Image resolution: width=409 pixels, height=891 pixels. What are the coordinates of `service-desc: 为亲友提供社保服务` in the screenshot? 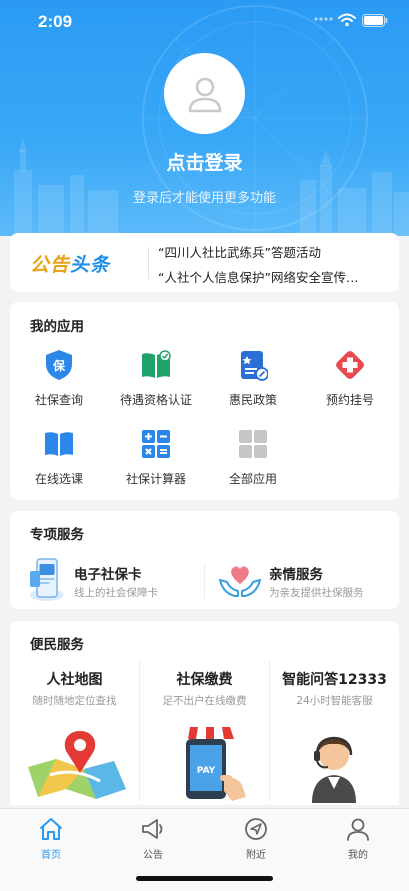 It's located at (316, 593).